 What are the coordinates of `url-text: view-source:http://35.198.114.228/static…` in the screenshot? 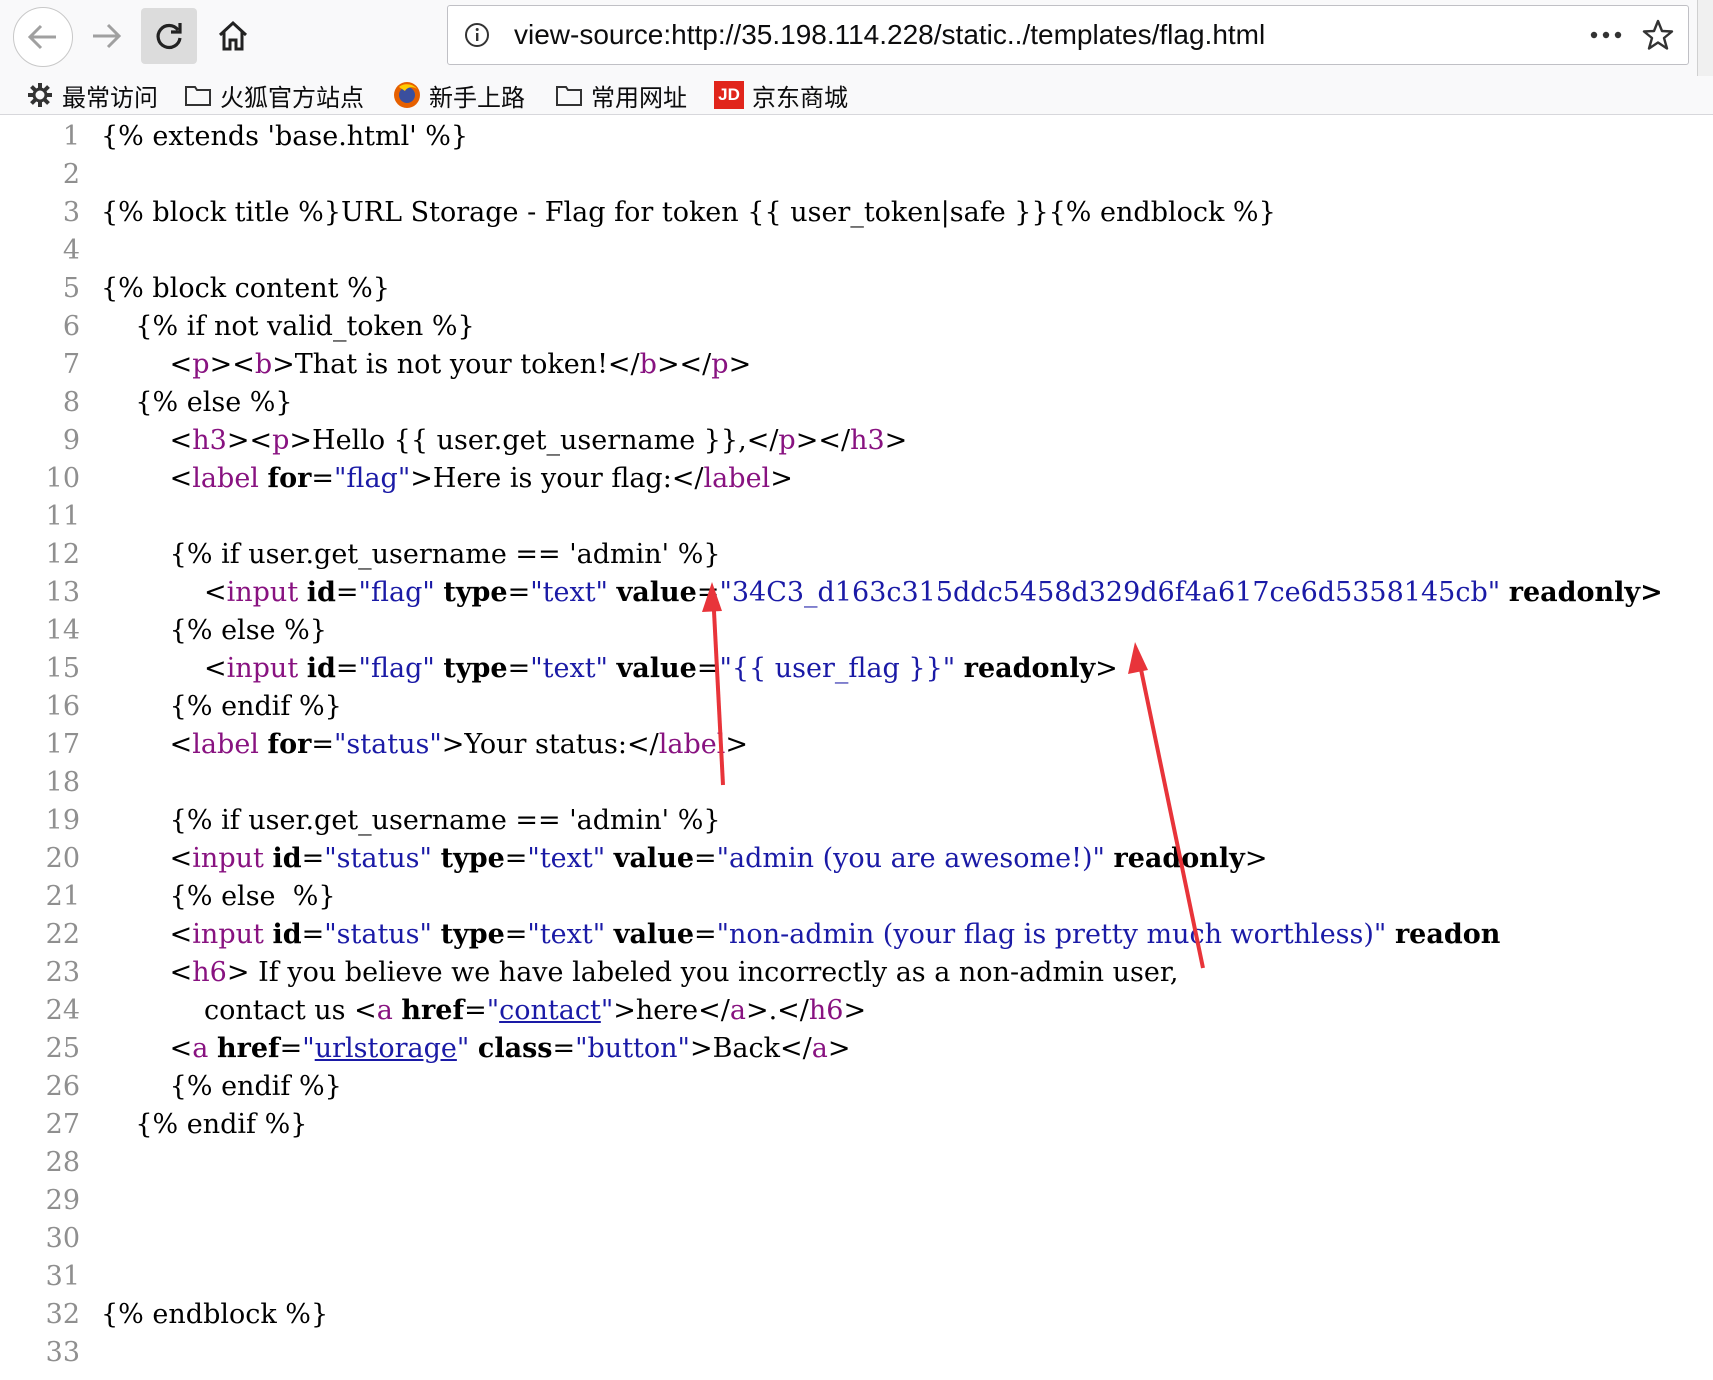 It's located at (889, 35).